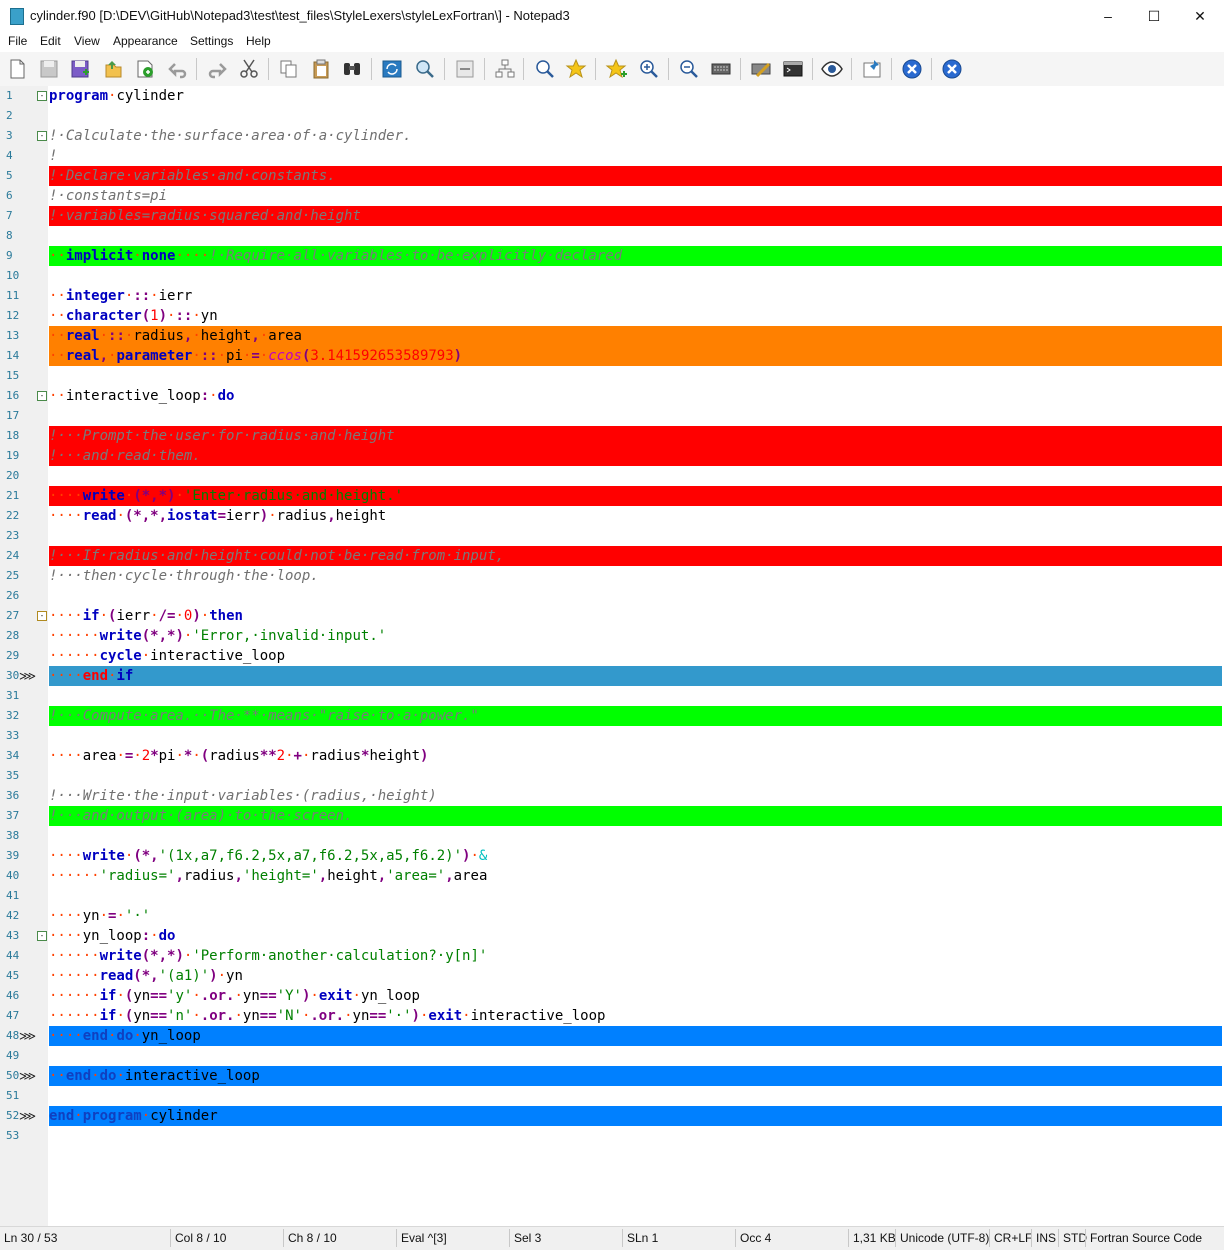 Image resolution: width=1224 pixels, height=1250 pixels. I want to click on code-line: 43 - ····yn_loop:·do, so click(612, 936).